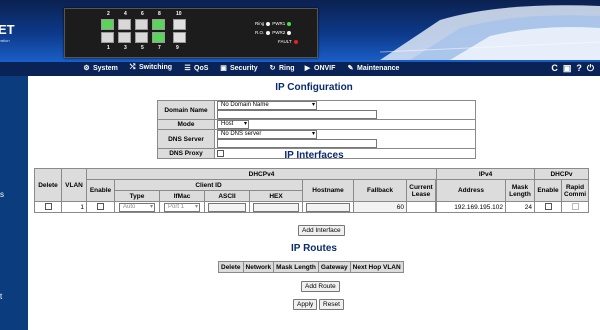 The height and width of the screenshot is (330, 600). What do you see at coordinates (233, 124) in the screenshot?
I see `mode-select: Host` at bounding box center [233, 124].